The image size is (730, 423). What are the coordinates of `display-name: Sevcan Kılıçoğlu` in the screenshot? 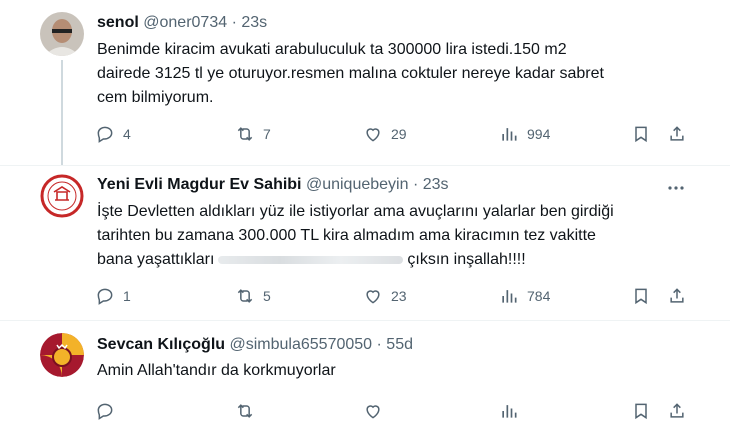 It's located at (161, 344).